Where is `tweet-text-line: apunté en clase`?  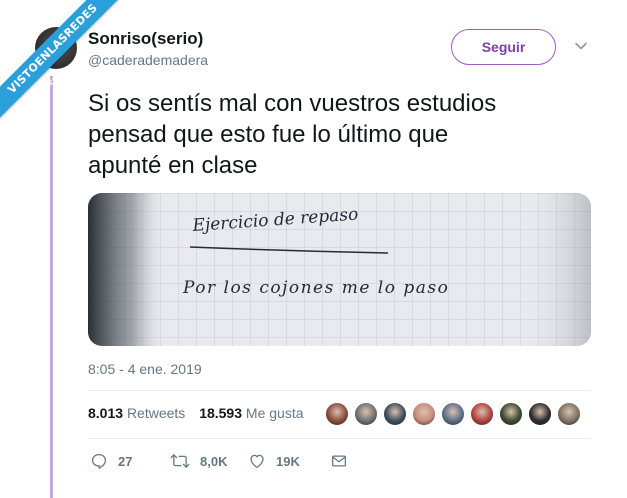 tweet-text-line: apunté en clase is located at coordinates (173, 165).